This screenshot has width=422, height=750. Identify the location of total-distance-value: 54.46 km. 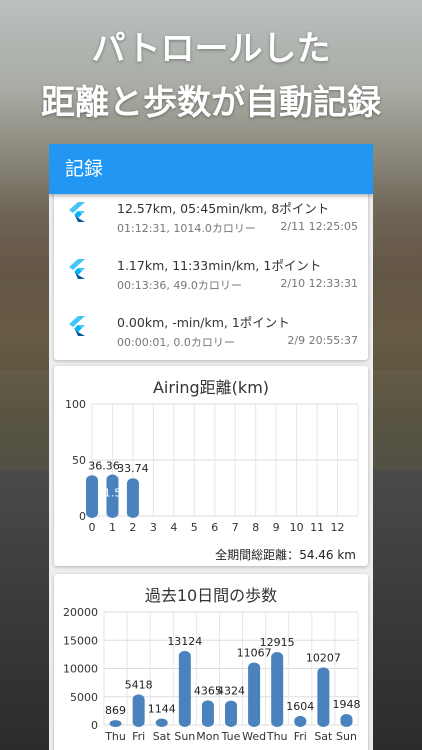
(327, 555).